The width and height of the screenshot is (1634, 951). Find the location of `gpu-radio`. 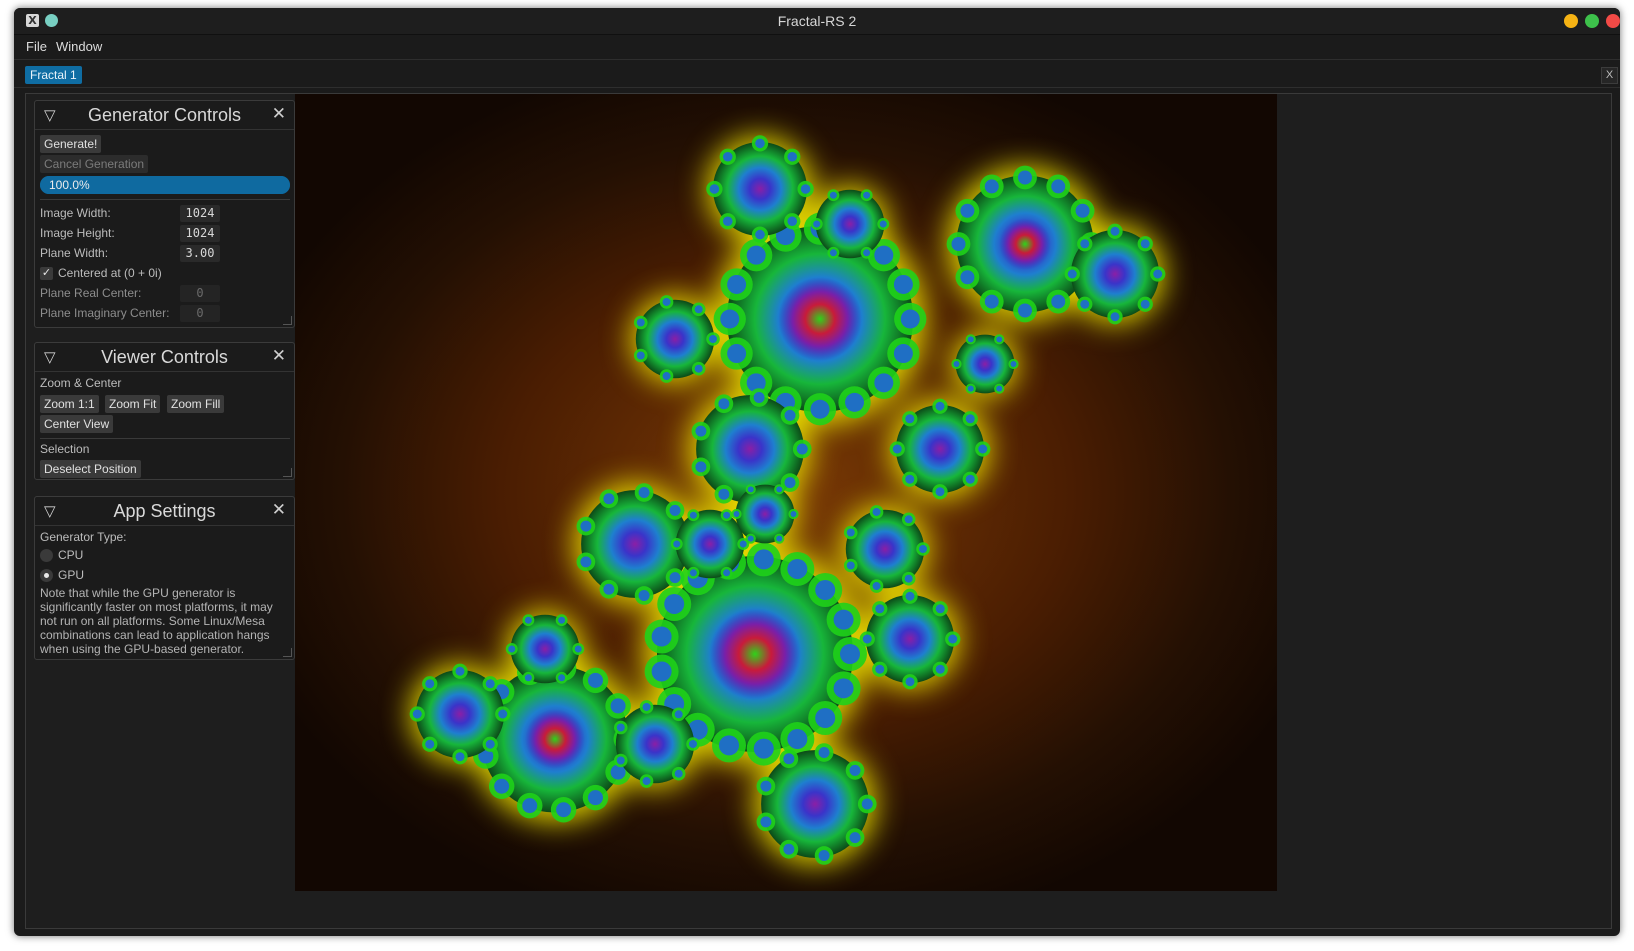

gpu-radio is located at coordinates (46, 575).